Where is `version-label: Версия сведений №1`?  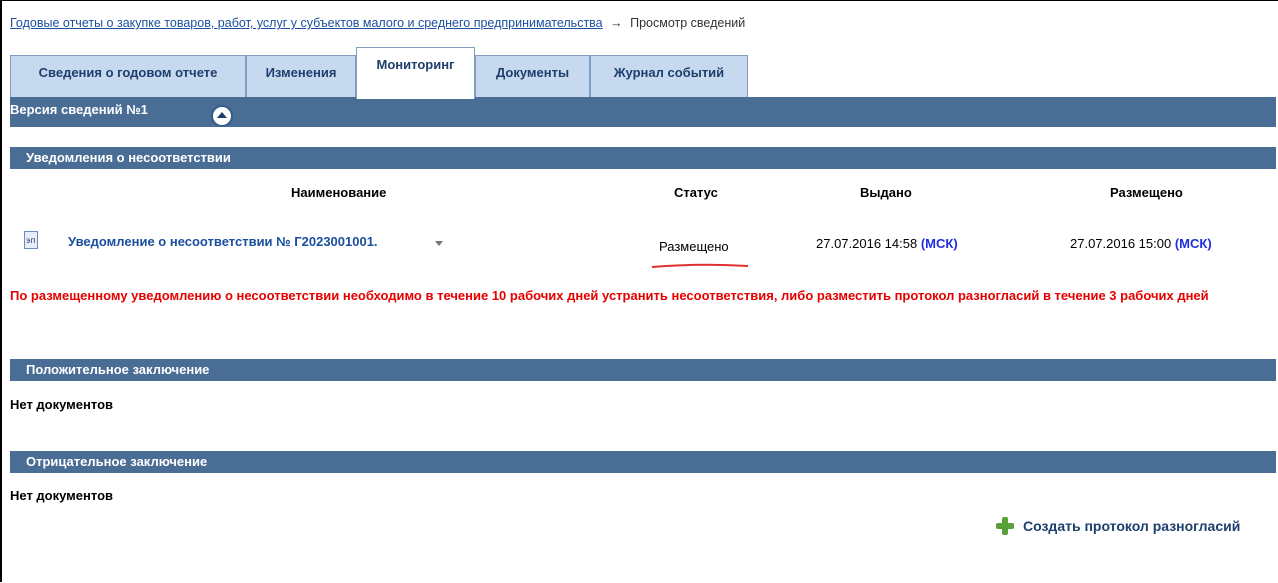
version-label: Версия сведений №1 is located at coordinates (79, 109).